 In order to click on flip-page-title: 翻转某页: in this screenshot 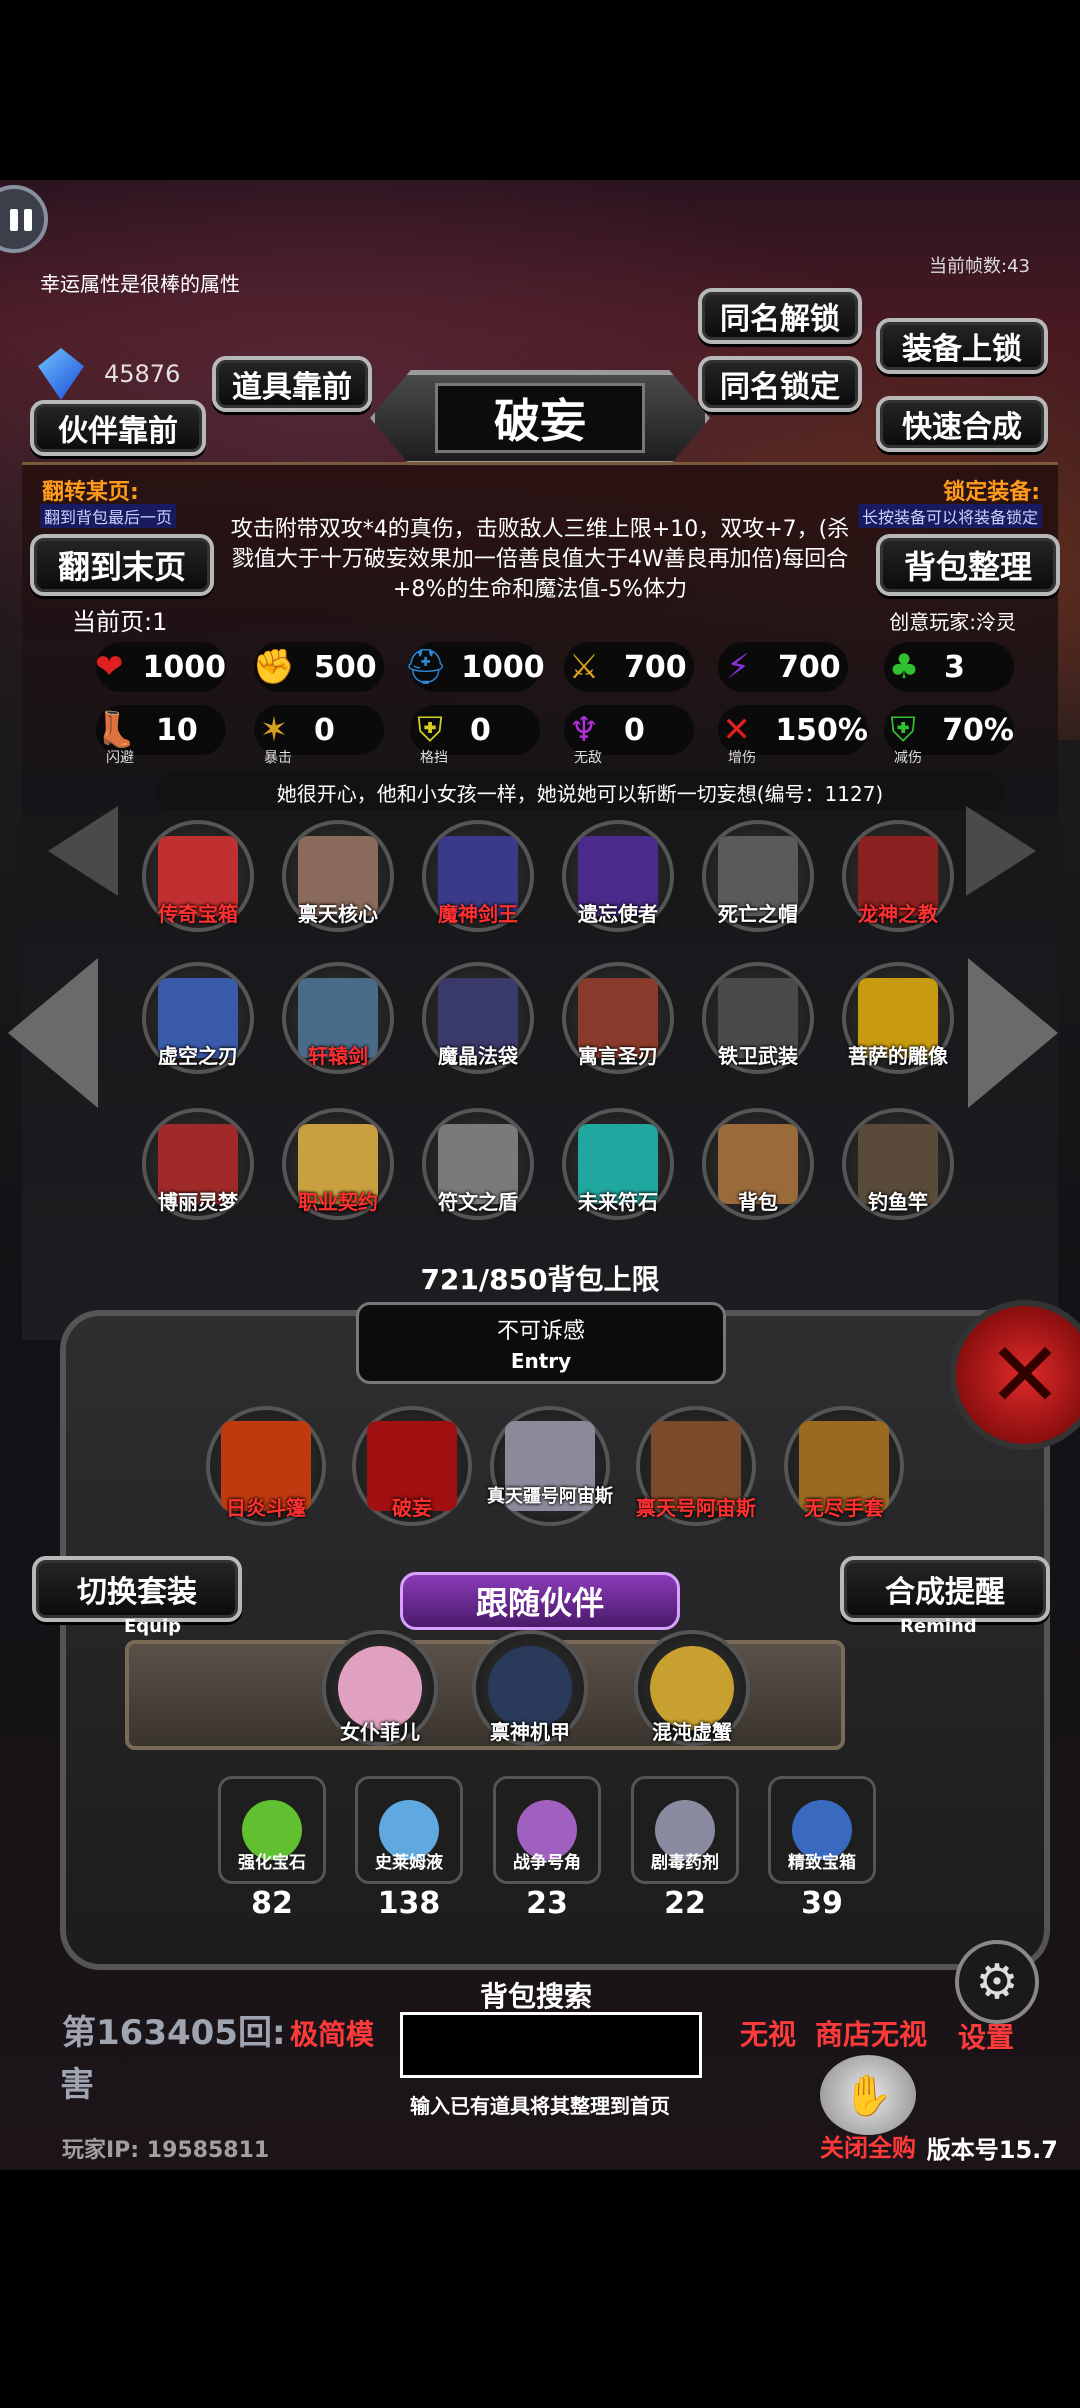, I will do `click(90, 492)`.